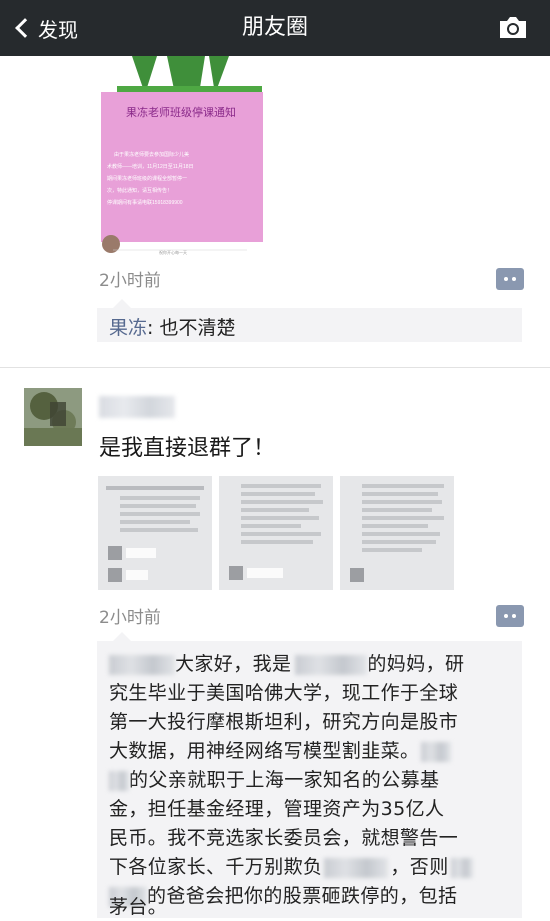  Describe the element at coordinates (291, 865) in the screenshot. I see `comment-line: 下各位家长、千万别欺负 ，否则` at that location.